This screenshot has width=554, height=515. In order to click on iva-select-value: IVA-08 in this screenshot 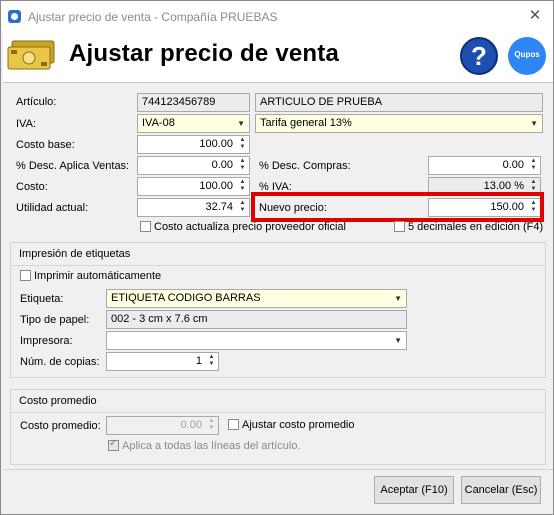, I will do `click(158, 123)`.